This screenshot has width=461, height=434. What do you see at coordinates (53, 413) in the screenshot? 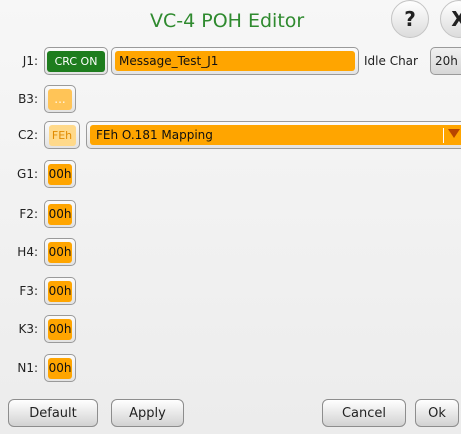
I see `default-button: Default` at bounding box center [53, 413].